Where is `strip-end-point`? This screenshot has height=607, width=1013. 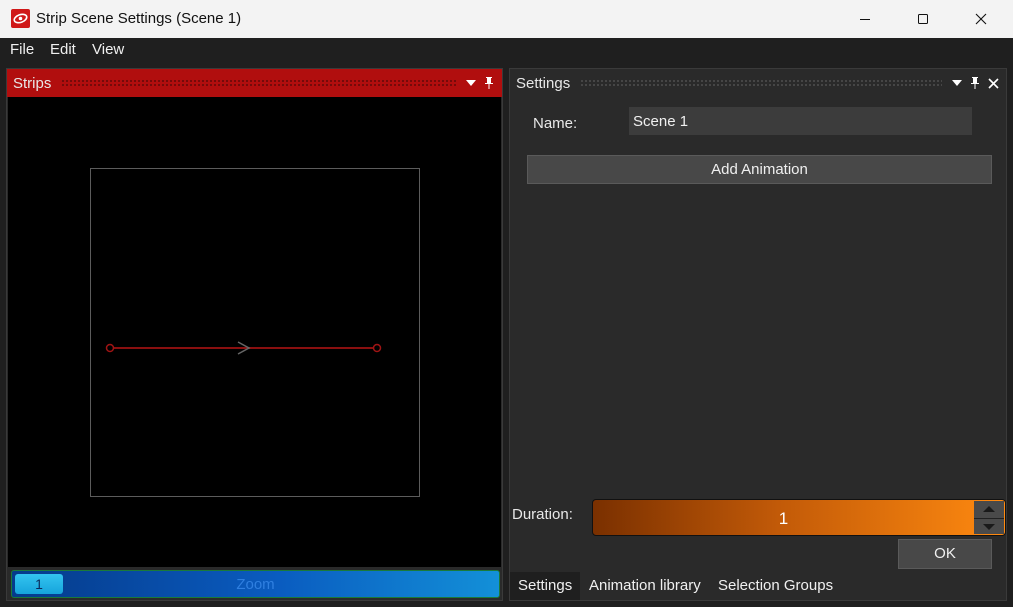
strip-end-point is located at coordinates (377, 348).